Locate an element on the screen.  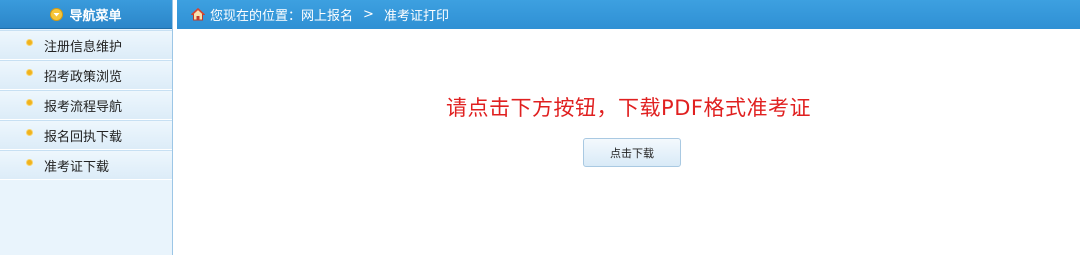
sidebar-item-label: 注册信息维护 is located at coordinates (83, 47).